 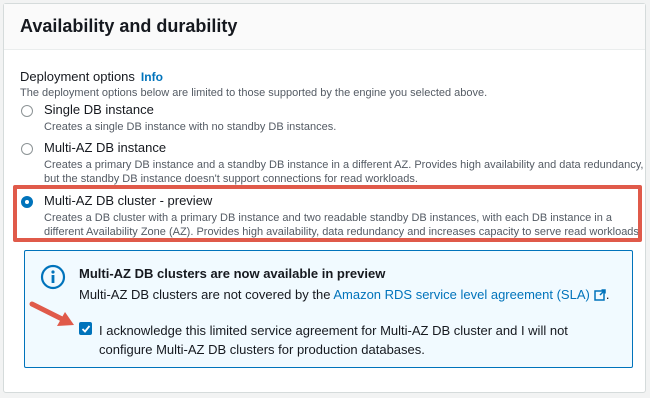 What do you see at coordinates (600, 295) in the screenshot?
I see `external-link-icon` at bounding box center [600, 295].